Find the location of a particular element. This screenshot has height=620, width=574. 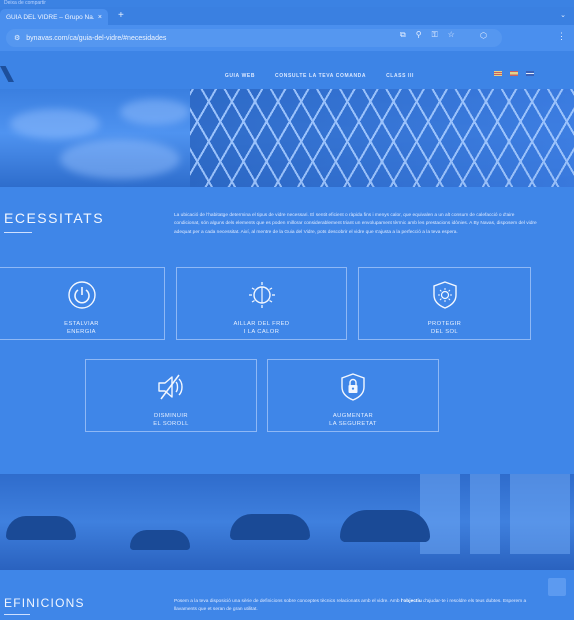

card-protegir-sol: PROTEGIR DEL SOL is located at coordinates (444, 303).